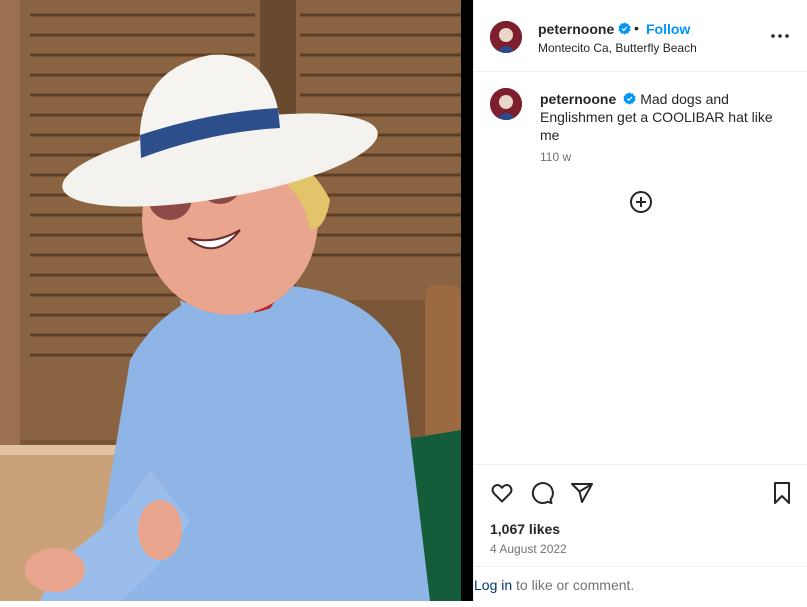 This screenshot has height=607, width=807. What do you see at coordinates (640, 515) in the screenshot?
I see `post-actions: 1,067 likes 4 August 2022` at bounding box center [640, 515].